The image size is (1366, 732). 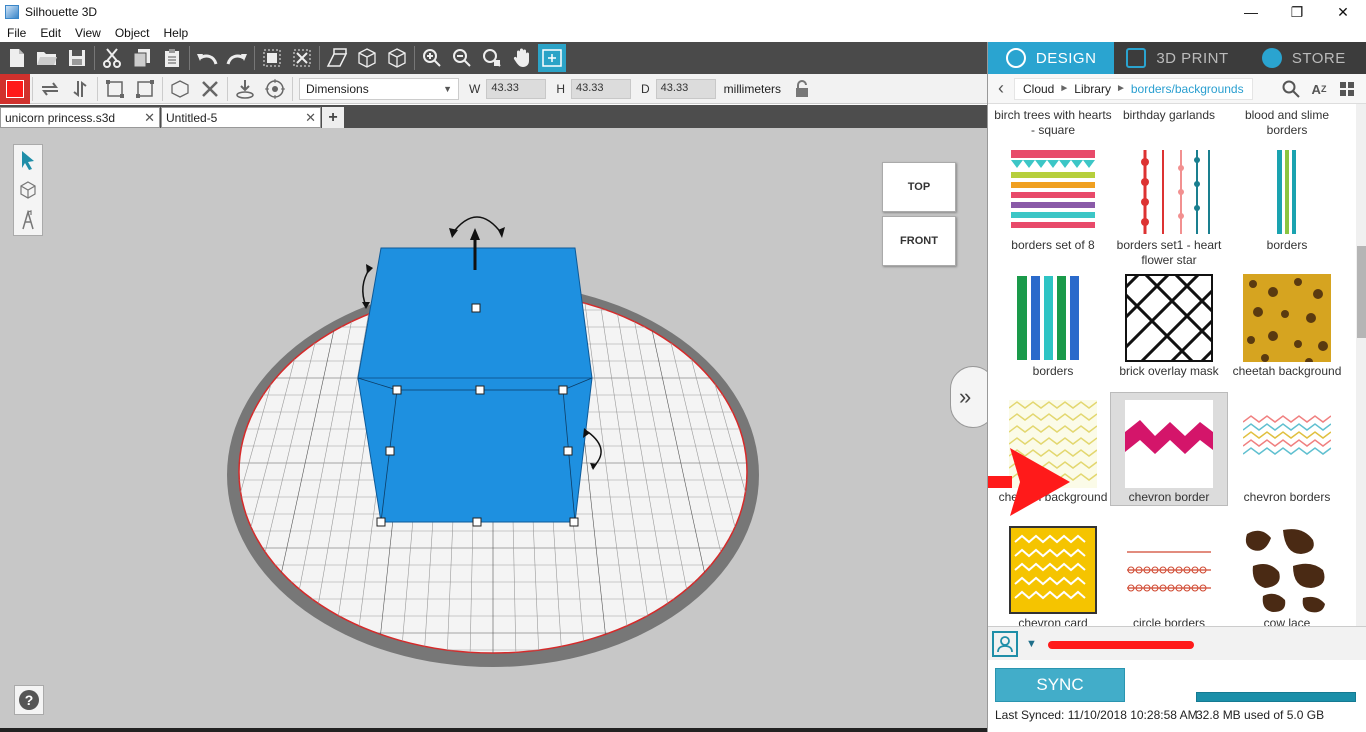 What do you see at coordinates (1192, 58) in the screenshot?
I see `tab-3d-print-label: 3D PRINT` at bounding box center [1192, 58].